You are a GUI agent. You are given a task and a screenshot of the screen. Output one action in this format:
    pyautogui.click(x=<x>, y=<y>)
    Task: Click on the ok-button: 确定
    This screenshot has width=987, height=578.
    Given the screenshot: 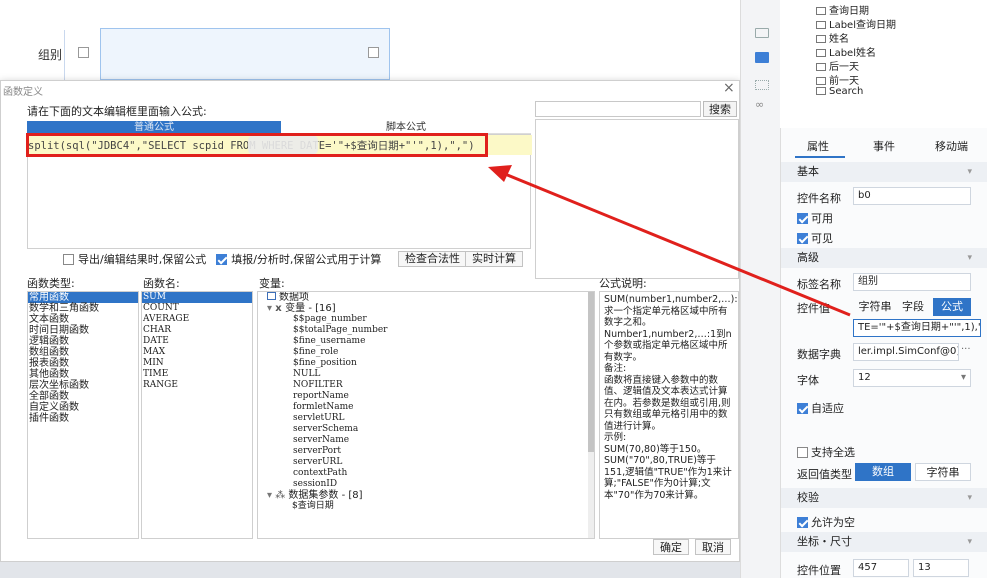 What is the action you would take?
    pyautogui.click(x=671, y=547)
    